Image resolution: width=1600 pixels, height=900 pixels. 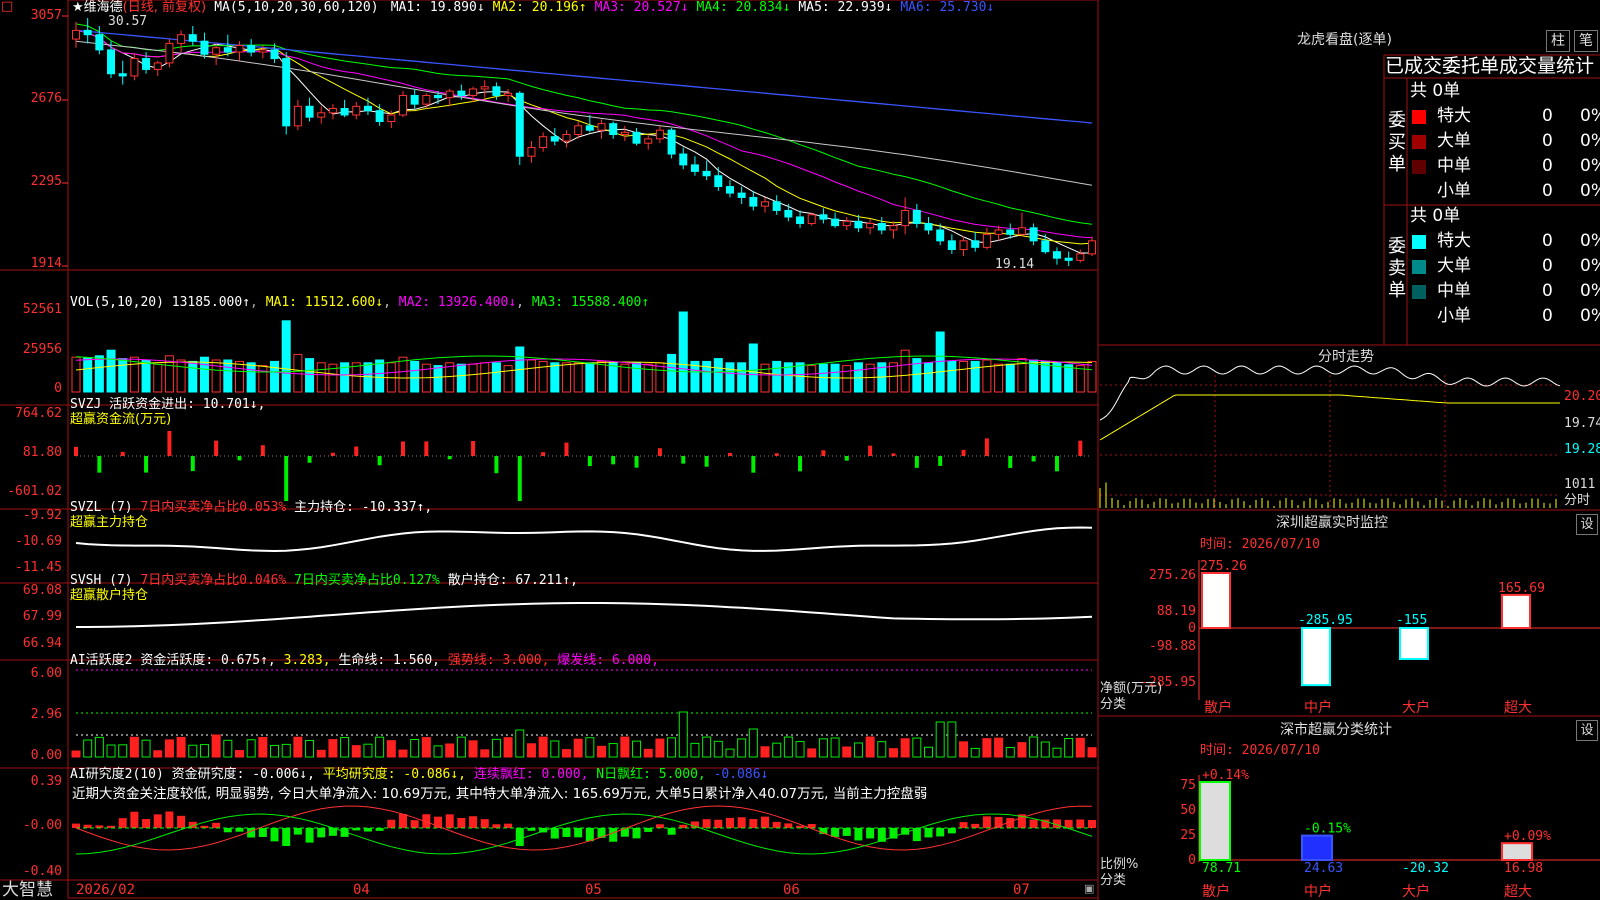 What do you see at coordinates (584, 539) in the screenshot?
I see `main-position-line` at bounding box center [584, 539].